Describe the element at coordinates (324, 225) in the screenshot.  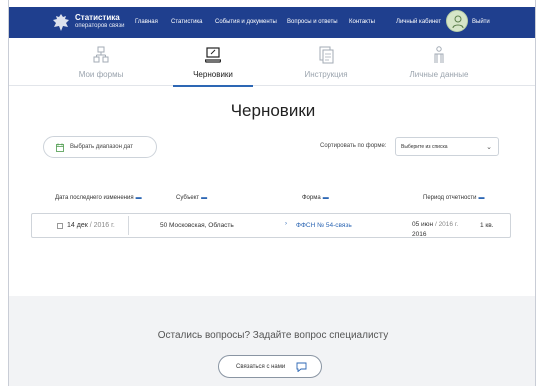
I see `row-form-link: ФФСН № 54-связь` at that location.